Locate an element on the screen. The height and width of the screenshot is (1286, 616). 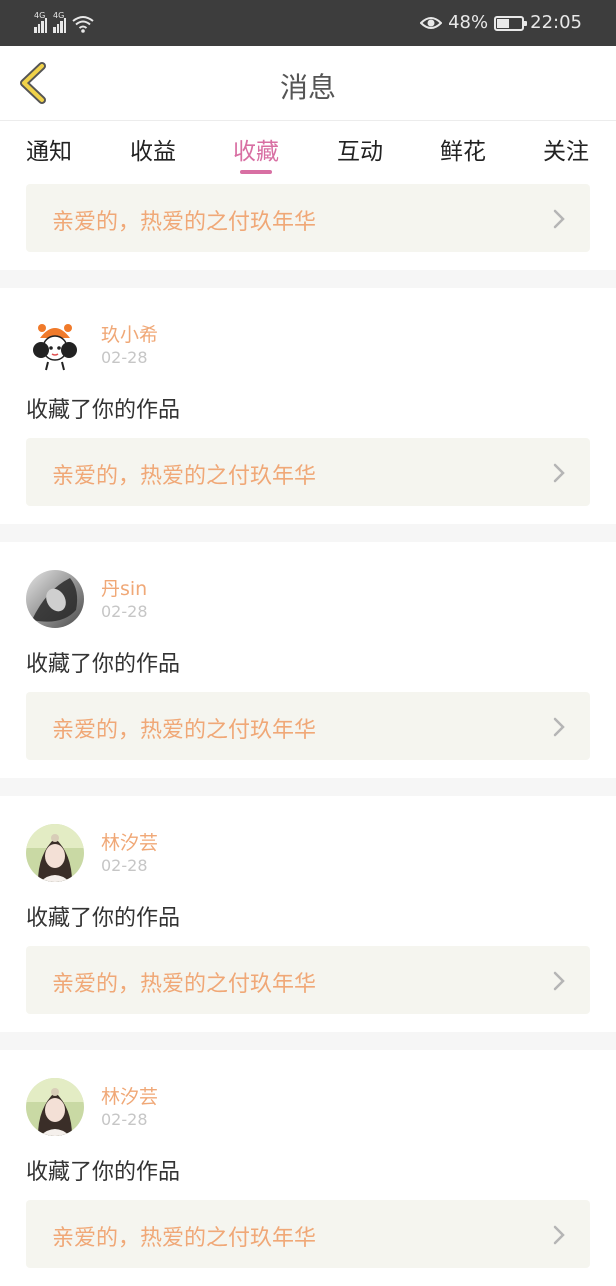
battery-percent: 48% is located at coordinates (468, 22).